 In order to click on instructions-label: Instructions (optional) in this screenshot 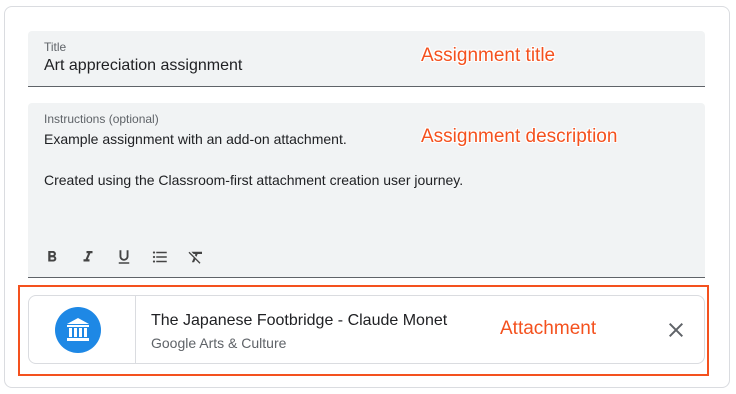, I will do `click(101, 119)`.